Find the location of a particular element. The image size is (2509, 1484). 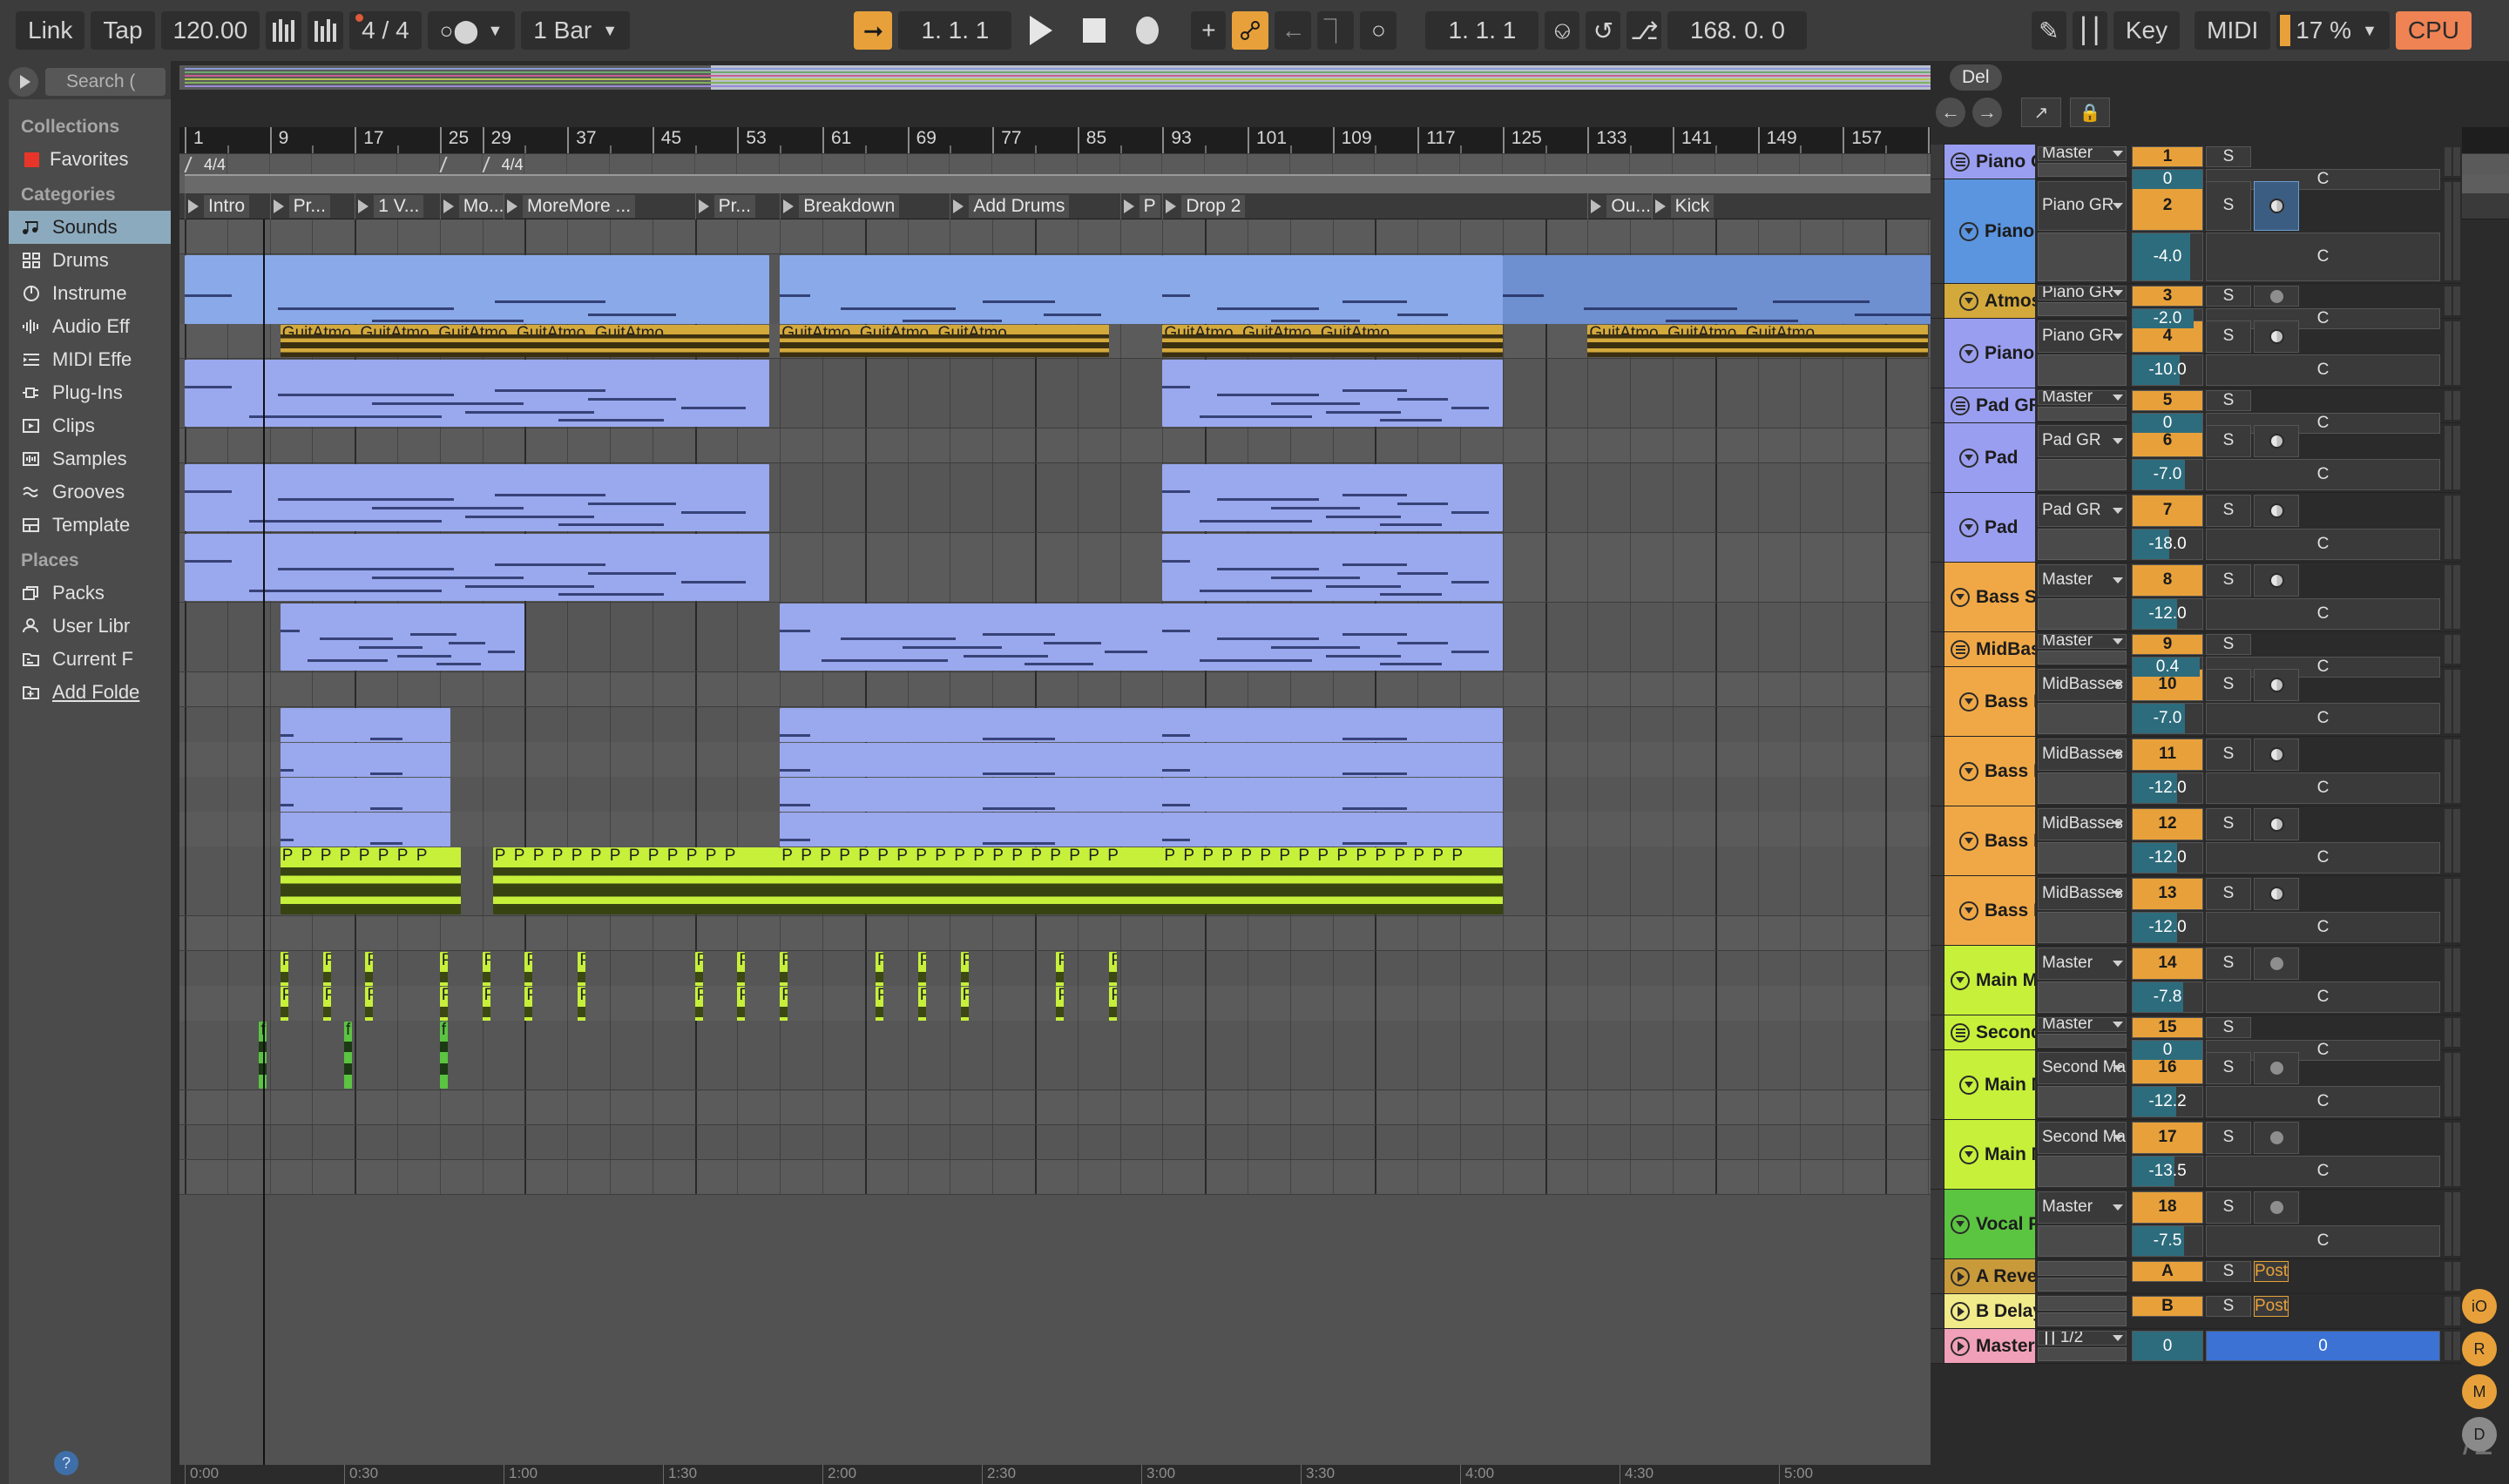

group-fold-icon is located at coordinates (1960, 649).